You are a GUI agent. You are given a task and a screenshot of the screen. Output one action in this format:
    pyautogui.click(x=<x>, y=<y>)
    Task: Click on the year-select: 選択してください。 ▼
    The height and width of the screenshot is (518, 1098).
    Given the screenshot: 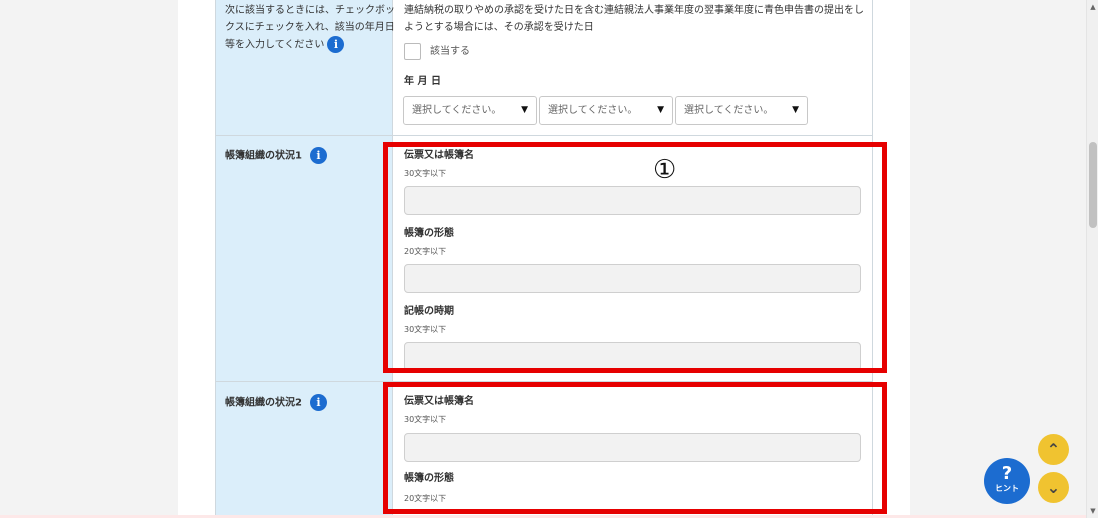 What is the action you would take?
    pyautogui.click(x=470, y=110)
    